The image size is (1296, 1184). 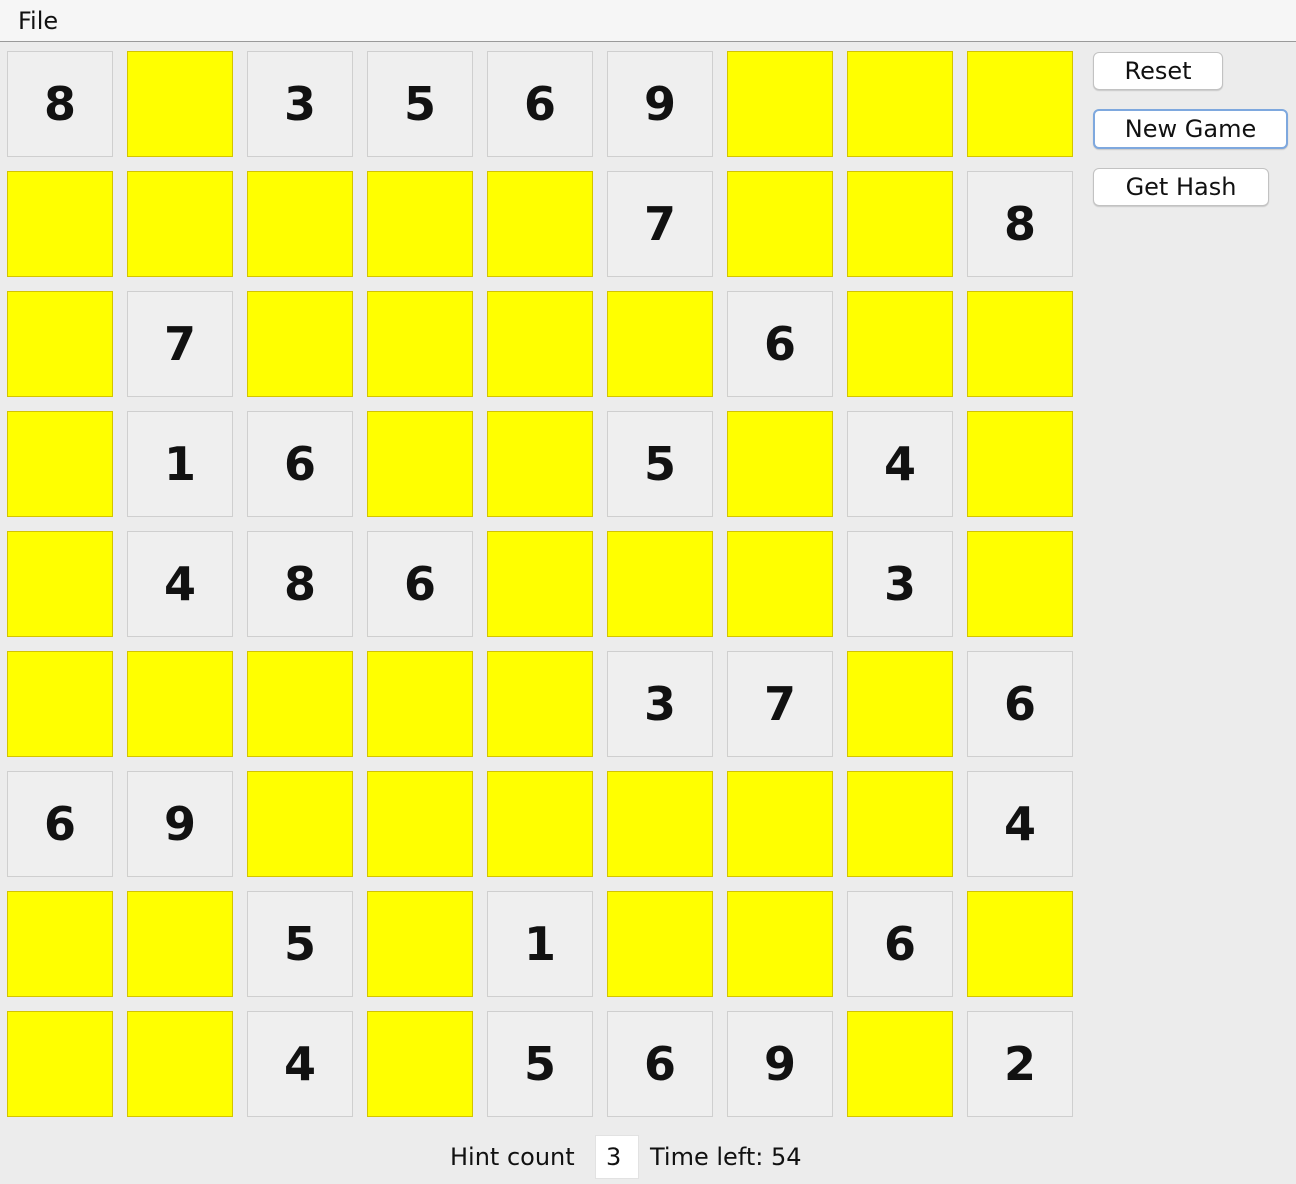 I want to click on hint-count-field: 3, so click(x=617, y=1157).